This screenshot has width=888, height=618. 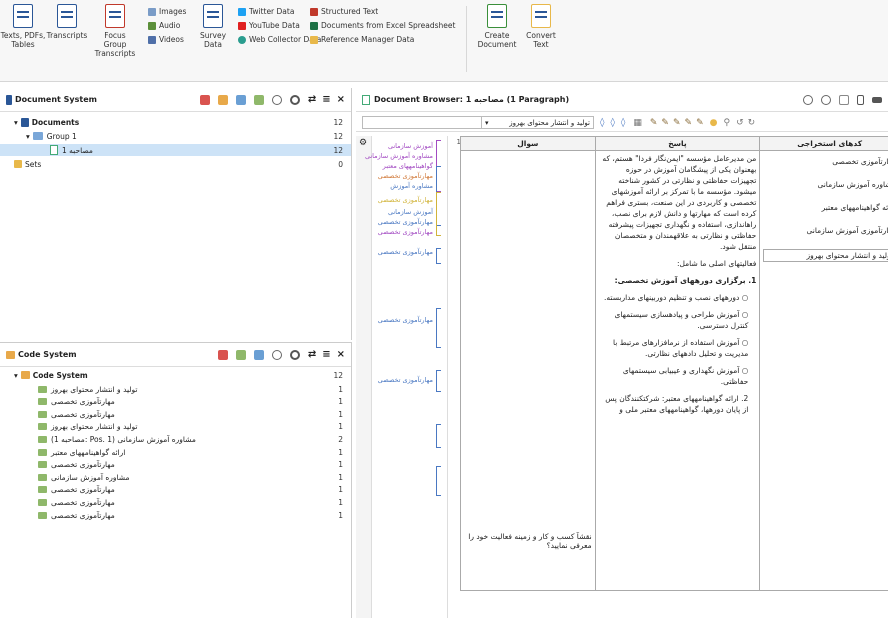 I want to click on code-system-icon, so click(x=10, y=354).